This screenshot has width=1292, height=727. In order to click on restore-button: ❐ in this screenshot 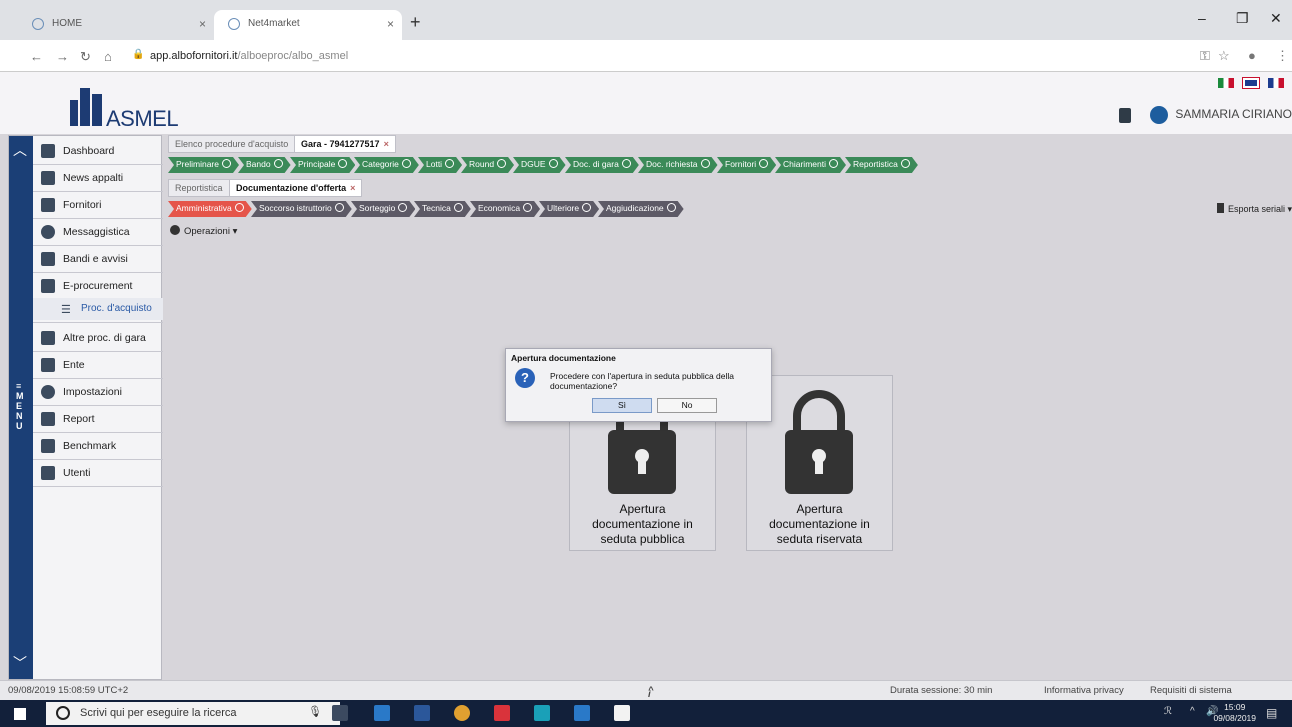, I will do `click(1242, 18)`.